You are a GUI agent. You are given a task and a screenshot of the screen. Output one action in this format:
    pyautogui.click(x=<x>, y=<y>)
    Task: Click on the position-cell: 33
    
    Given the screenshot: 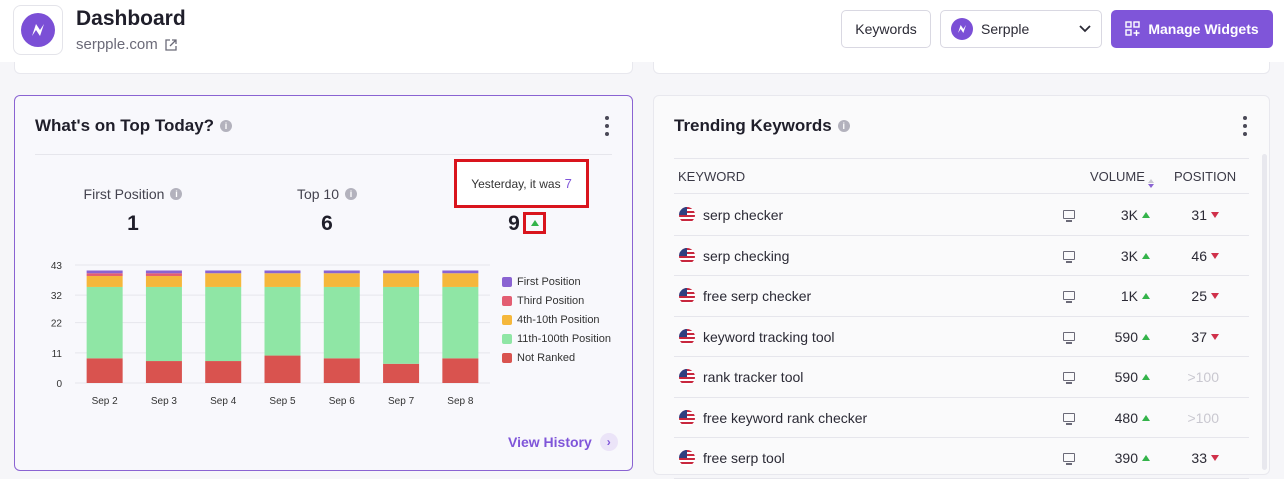 What is the action you would take?
    pyautogui.click(x=1195, y=458)
    